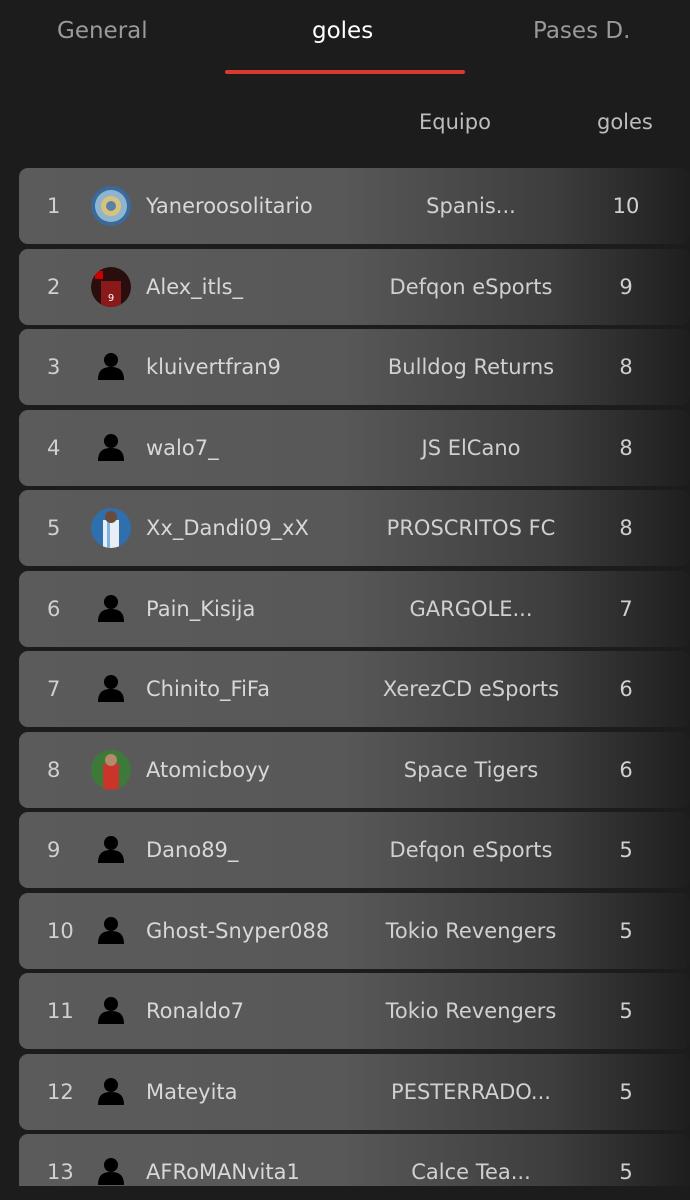 This screenshot has width=690, height=1200. I want to click on row-rank: 4, so click(54, 447).